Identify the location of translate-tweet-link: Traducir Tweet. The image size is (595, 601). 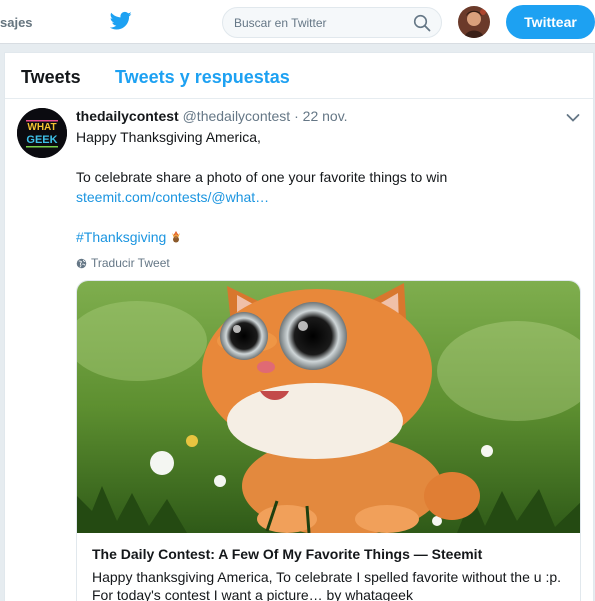
(123, 263).